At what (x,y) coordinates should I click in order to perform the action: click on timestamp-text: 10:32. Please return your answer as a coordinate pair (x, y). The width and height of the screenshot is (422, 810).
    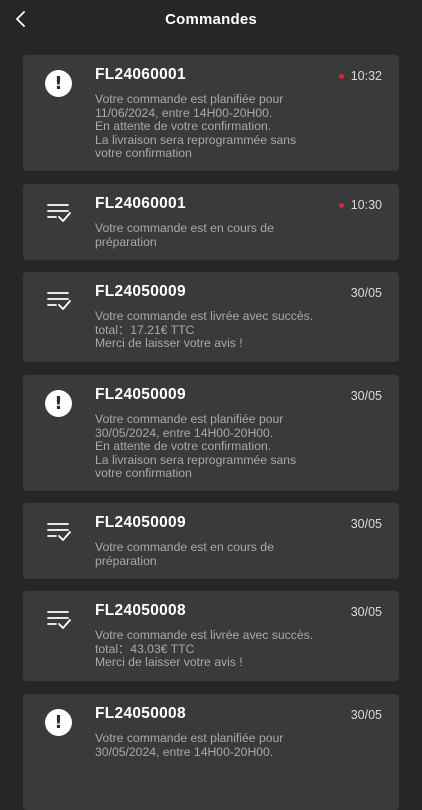
    Looking at the image, I should click on (366, 76).